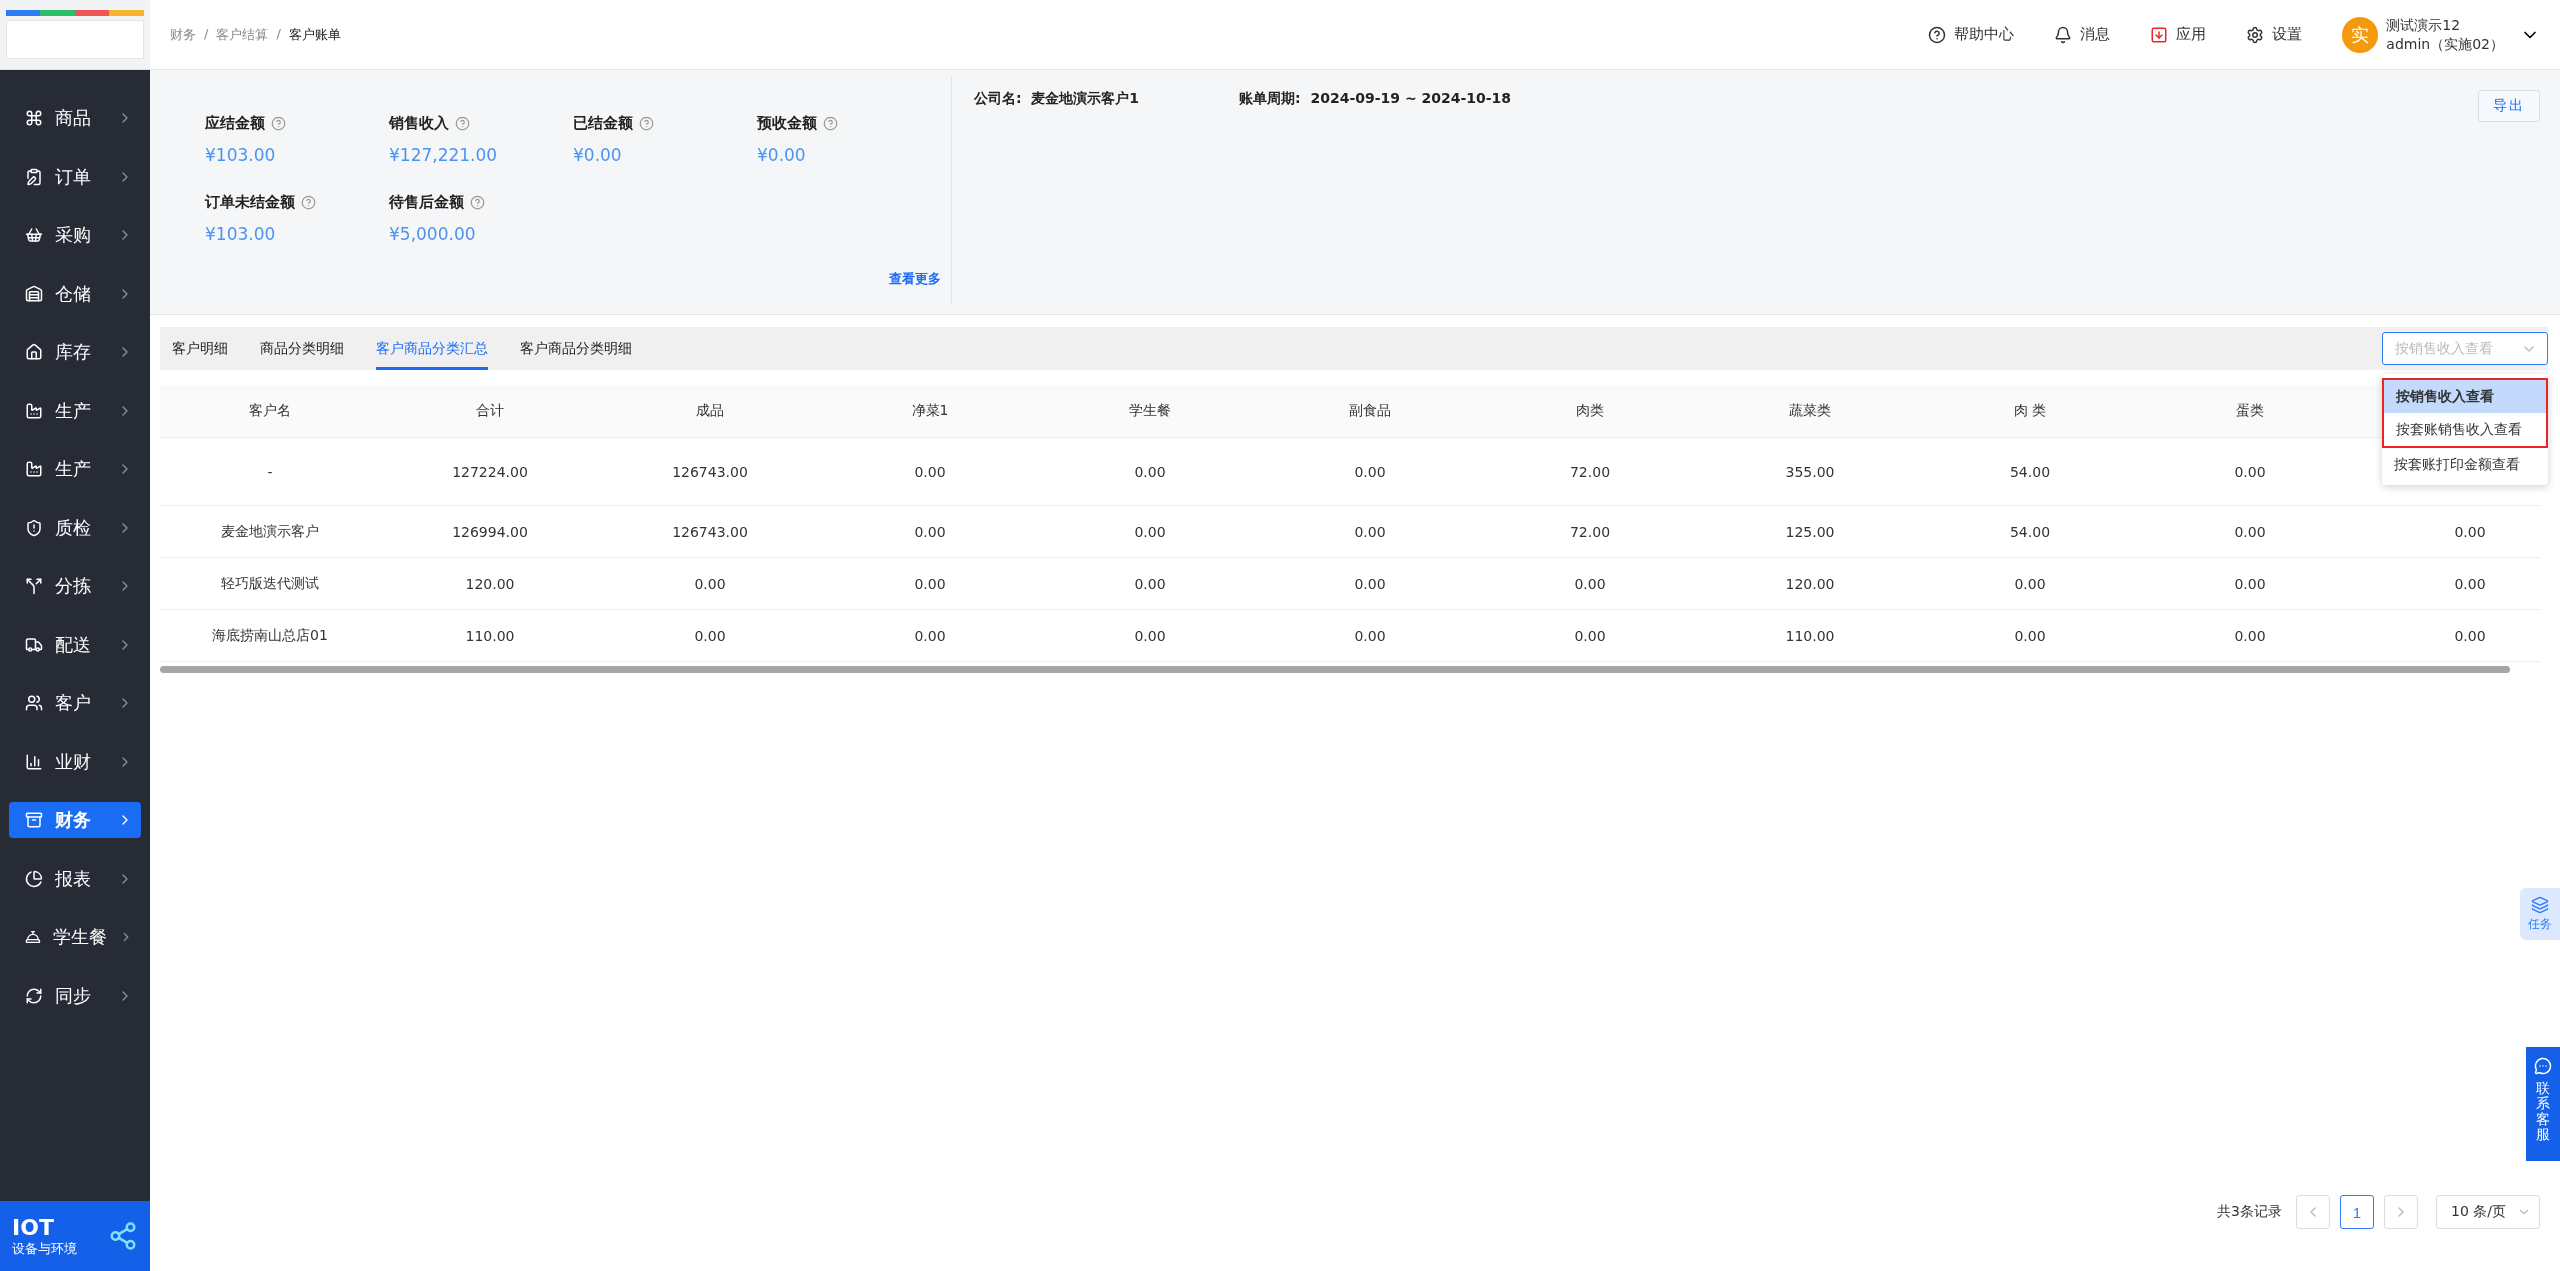 This screenshot has height=1271, width=2560. Describe the element at coordinates (270, 636) in the screenshot. I see `table-cell: 海底捞南山总店01` at that location.